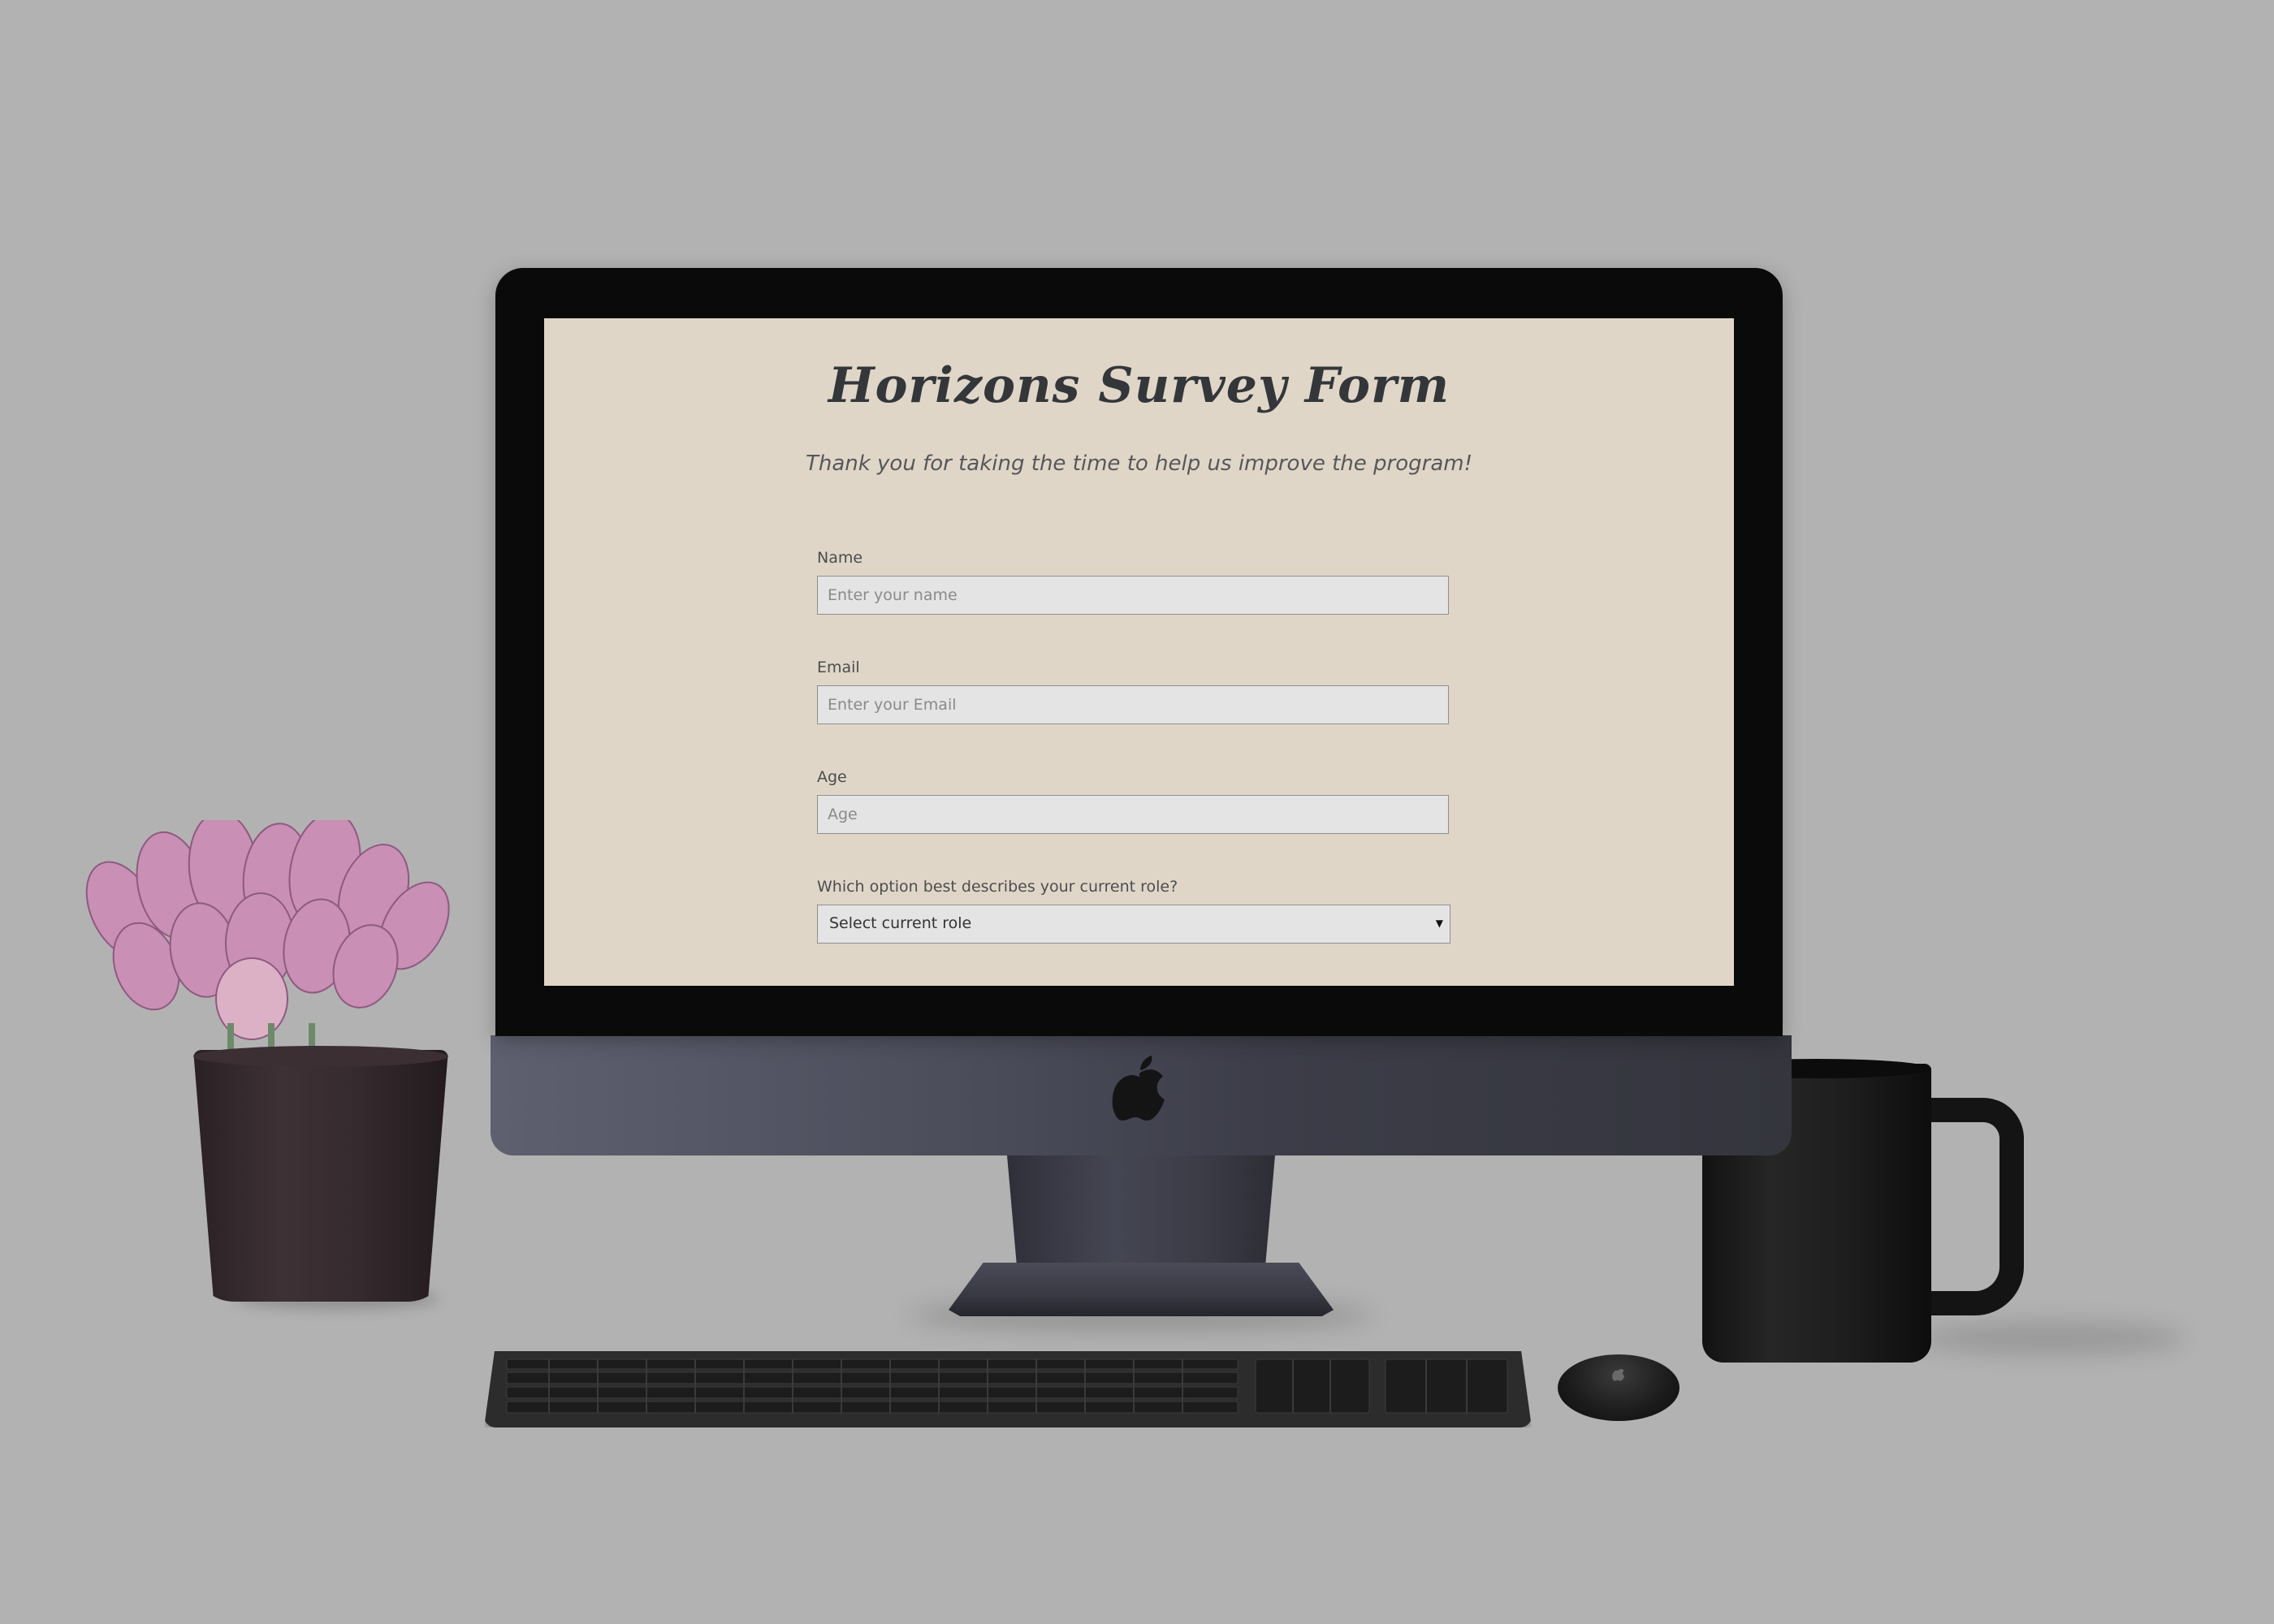  I want to click on email-field: Email, so click(1133, 713).